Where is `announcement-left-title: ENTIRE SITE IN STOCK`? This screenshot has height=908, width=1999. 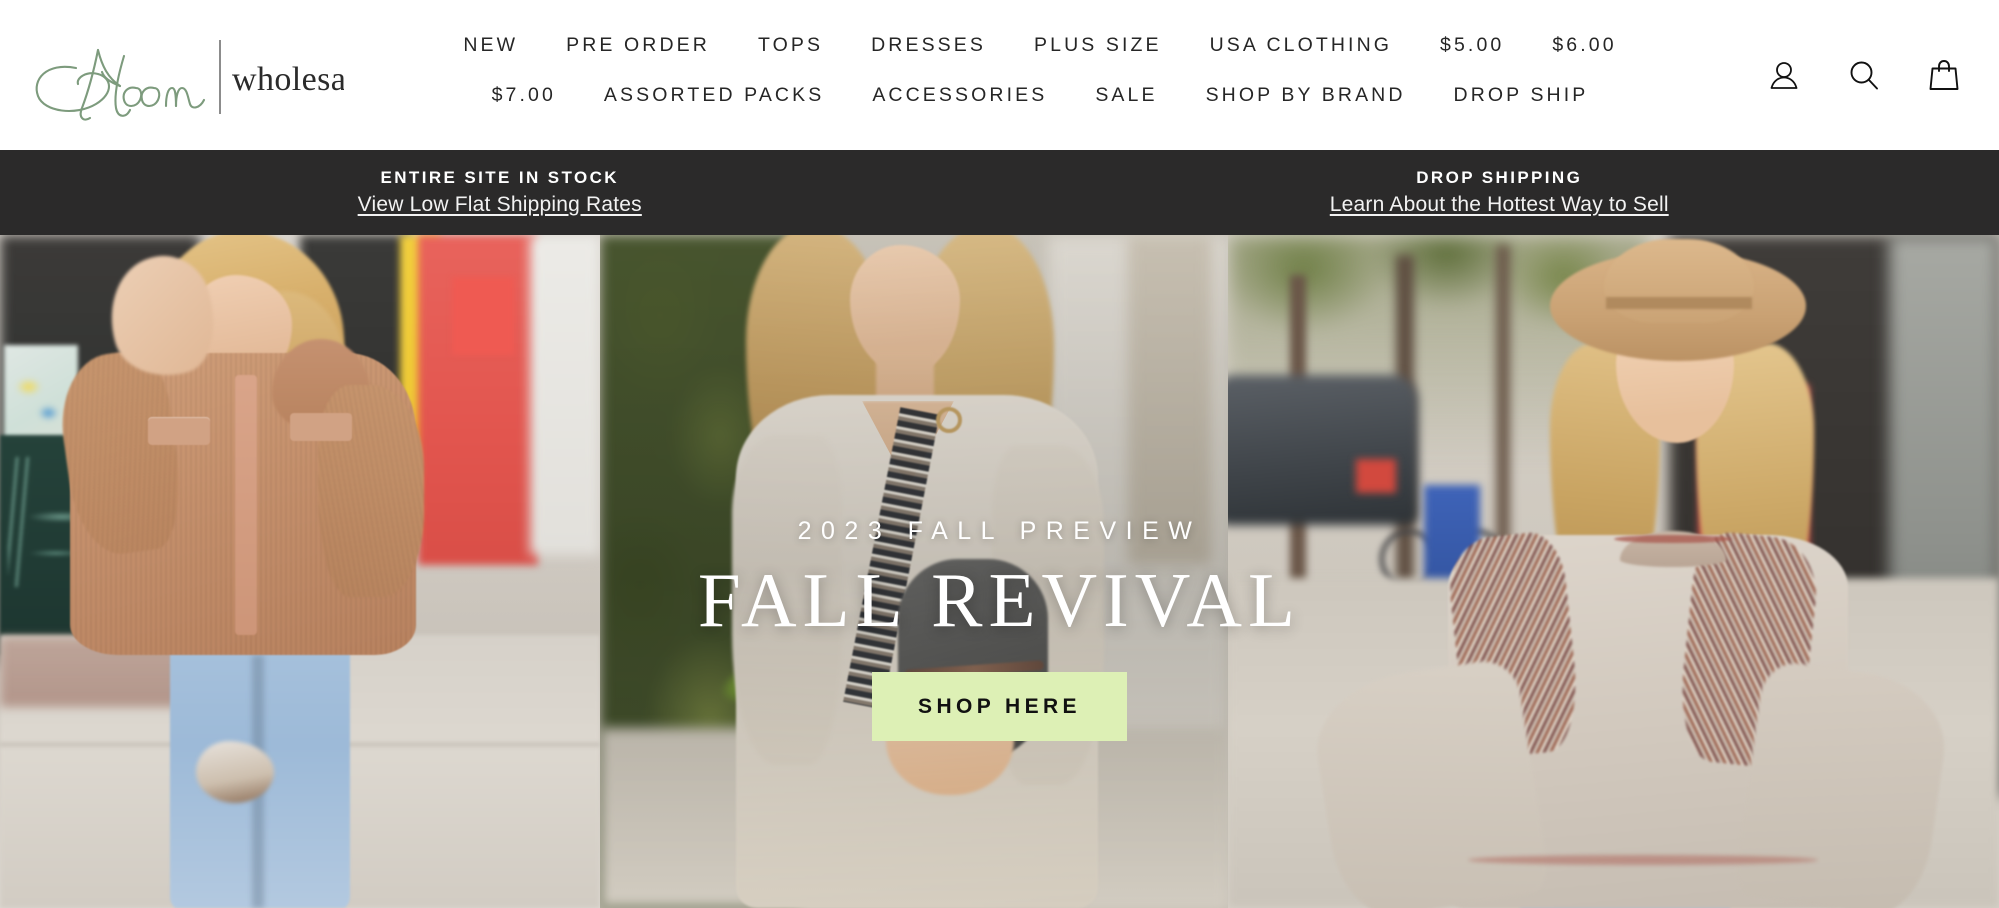 announcement-left-title: ENTIRE SITE IN STOCK is located at coordinates (499, 177).